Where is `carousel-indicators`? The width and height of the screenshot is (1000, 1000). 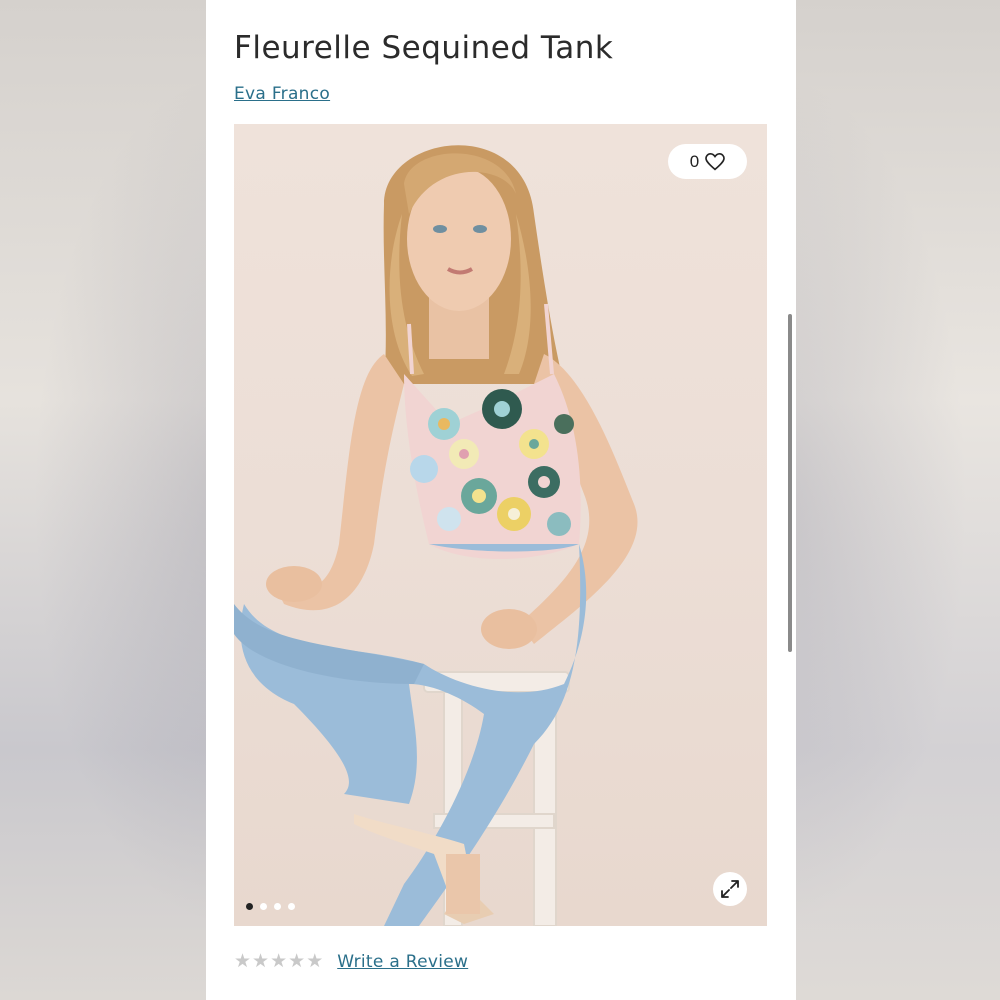 carousel-indicators is located at coordinates (270, 906).